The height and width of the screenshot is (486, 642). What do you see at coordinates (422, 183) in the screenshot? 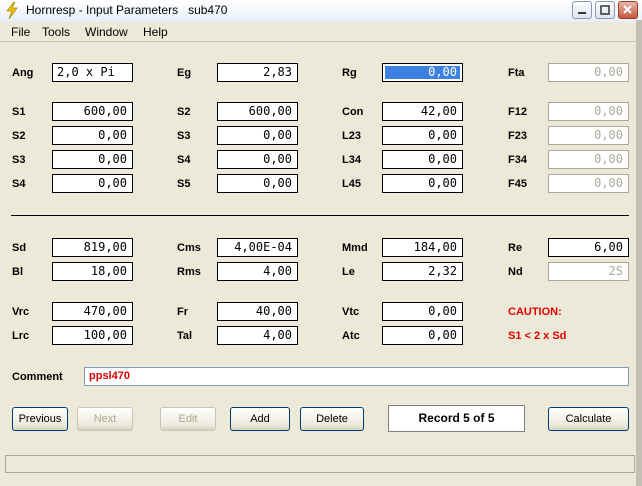
I see `field-l45: 0,00` at bounding box center [422, 183].